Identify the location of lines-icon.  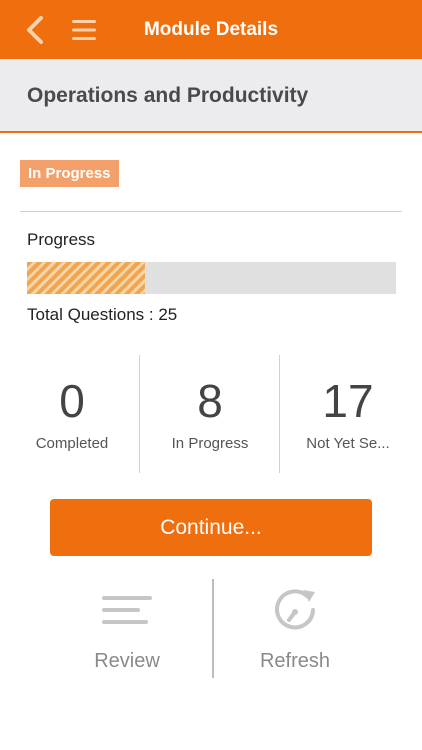
(127, 610).